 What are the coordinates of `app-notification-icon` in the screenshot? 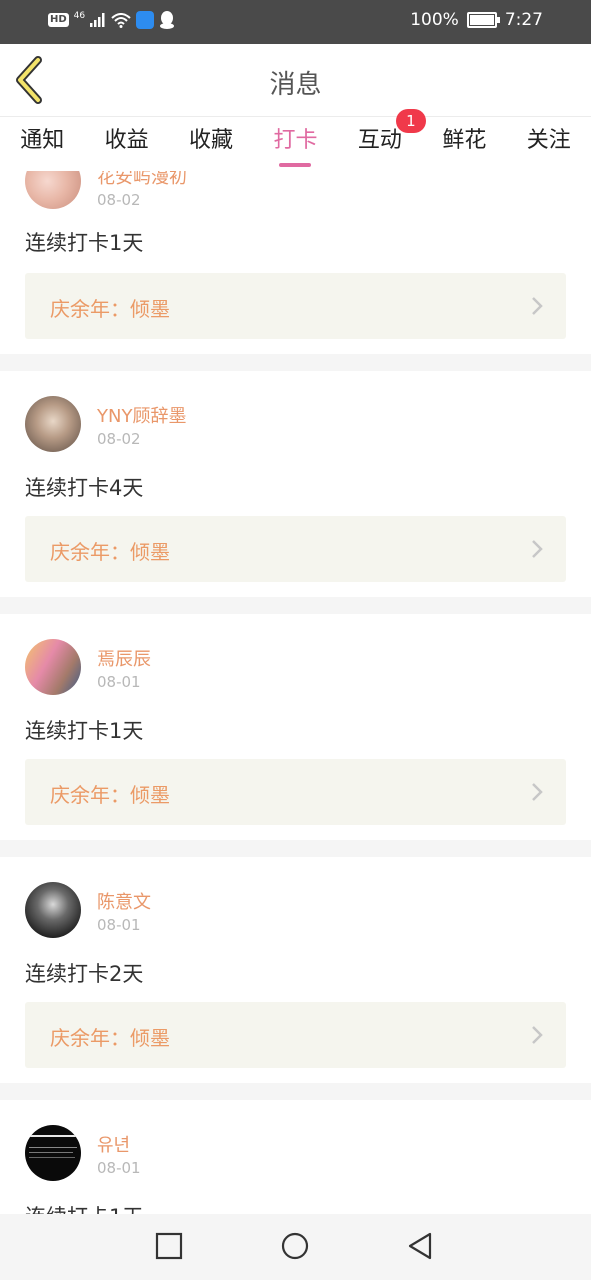 It's located at (145, 20).